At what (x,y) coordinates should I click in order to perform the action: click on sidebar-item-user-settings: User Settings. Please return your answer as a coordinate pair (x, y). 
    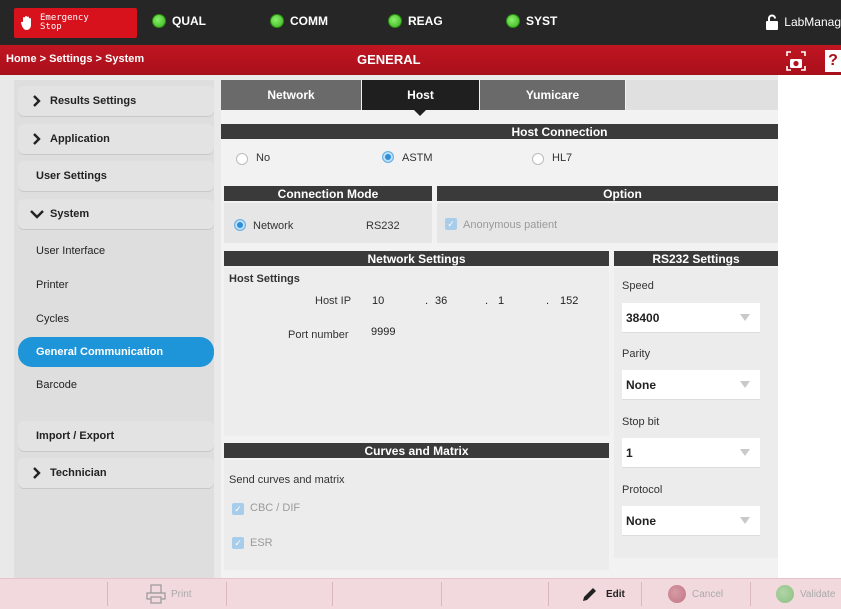
    Looking at the image, I should click on (116, 176).